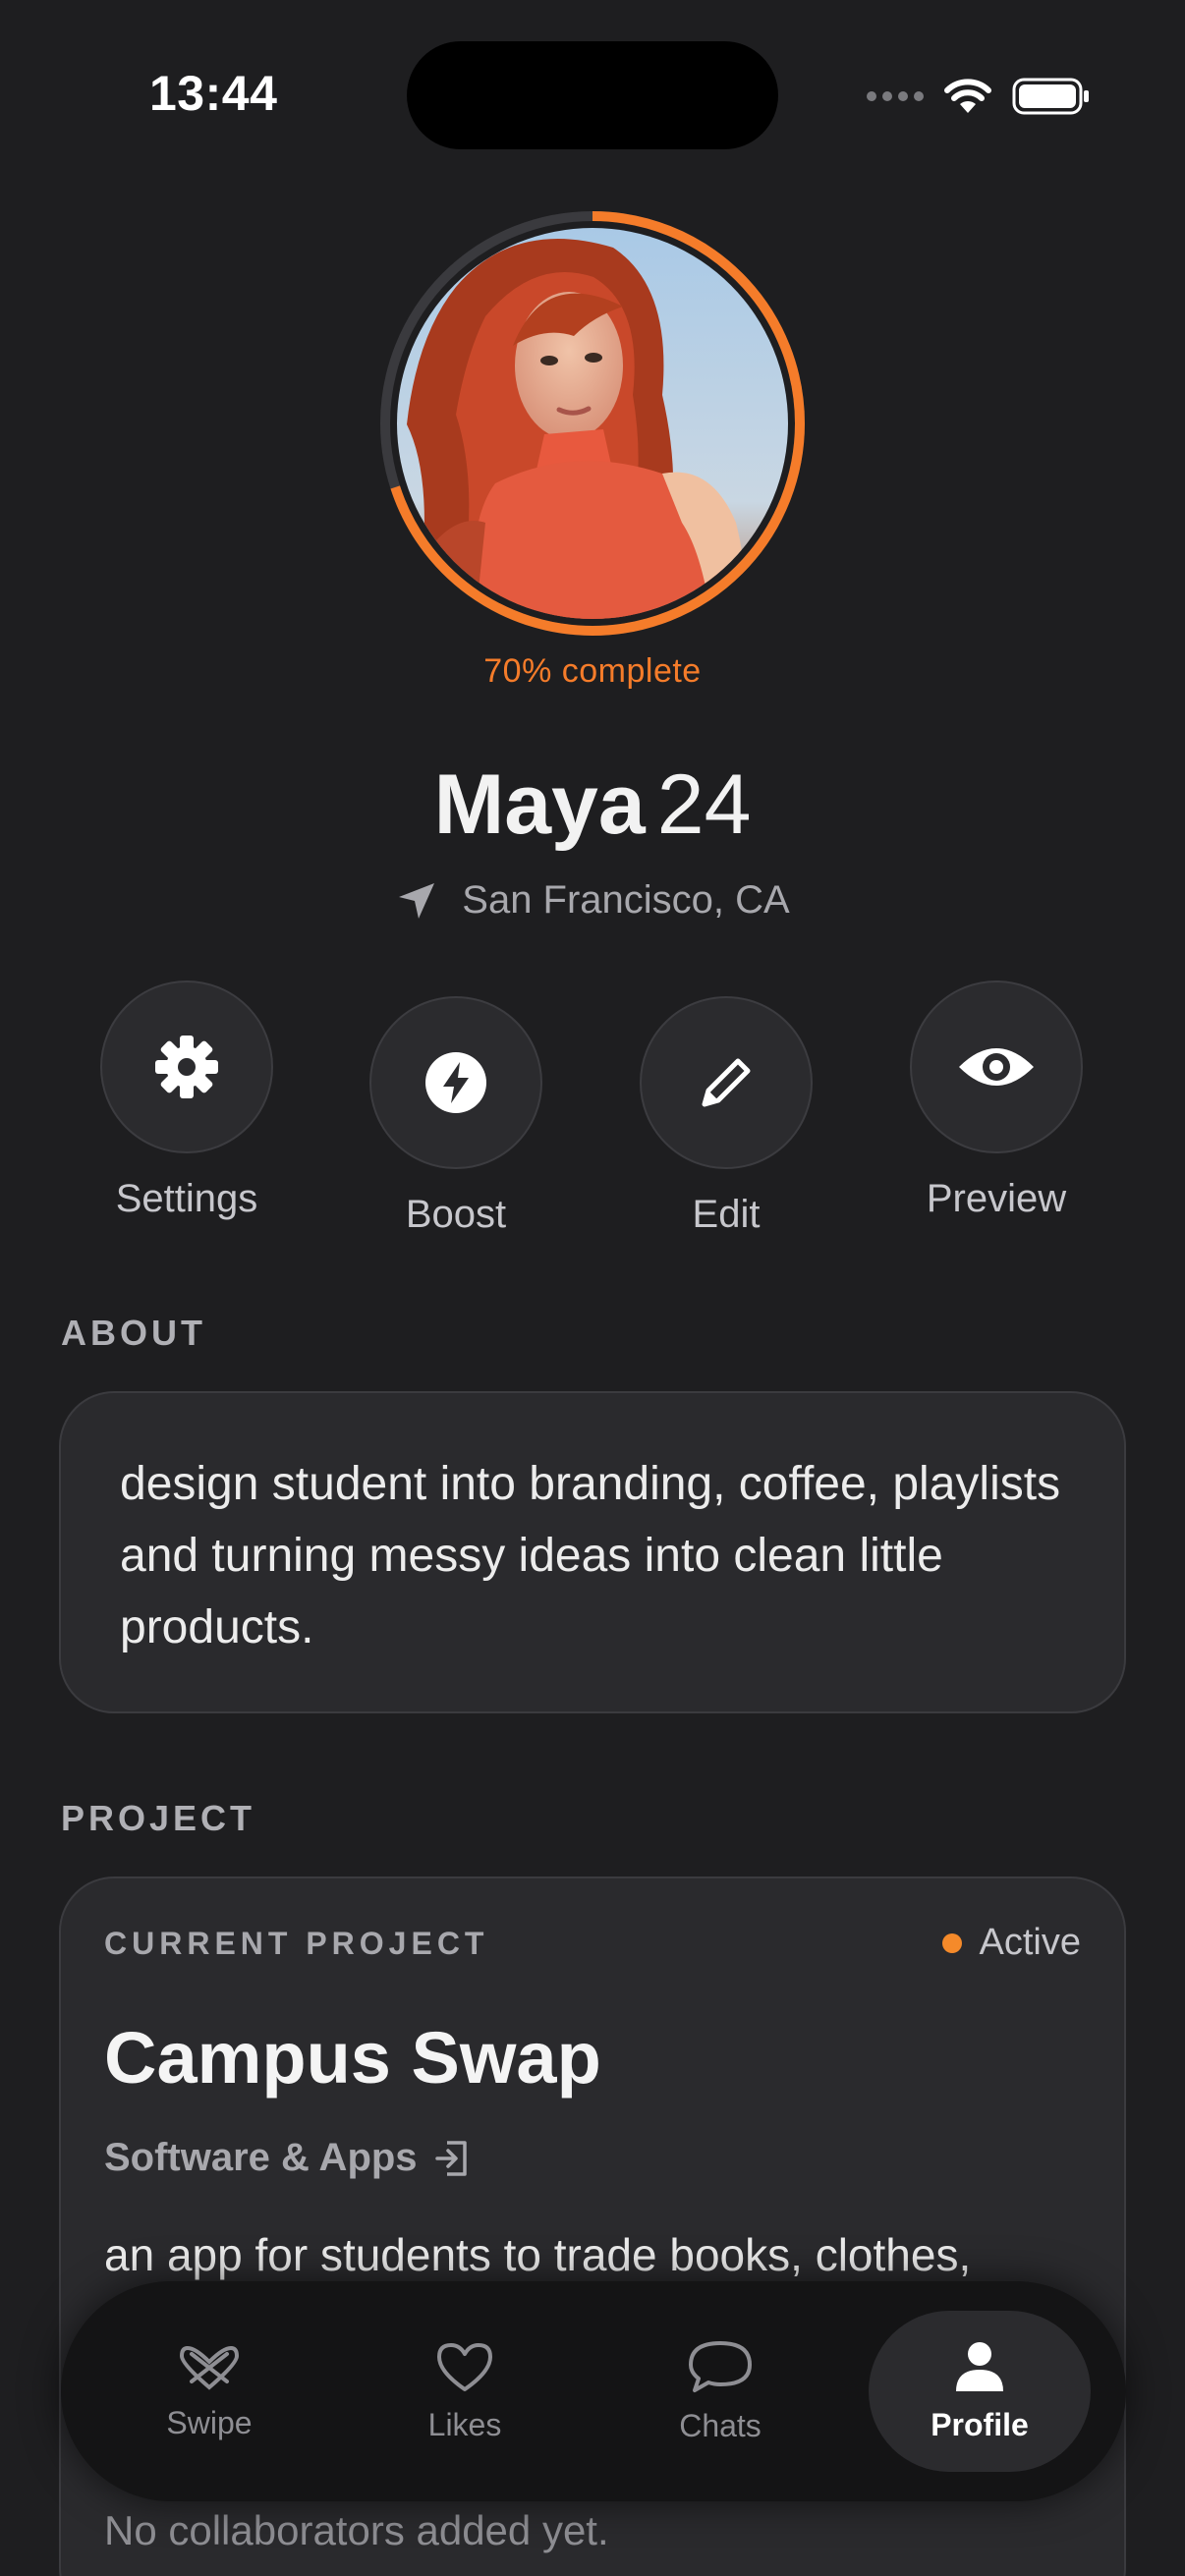 The image size is (1185, 2576). I want to click on boost-button: Boost, so click(456, 1116).